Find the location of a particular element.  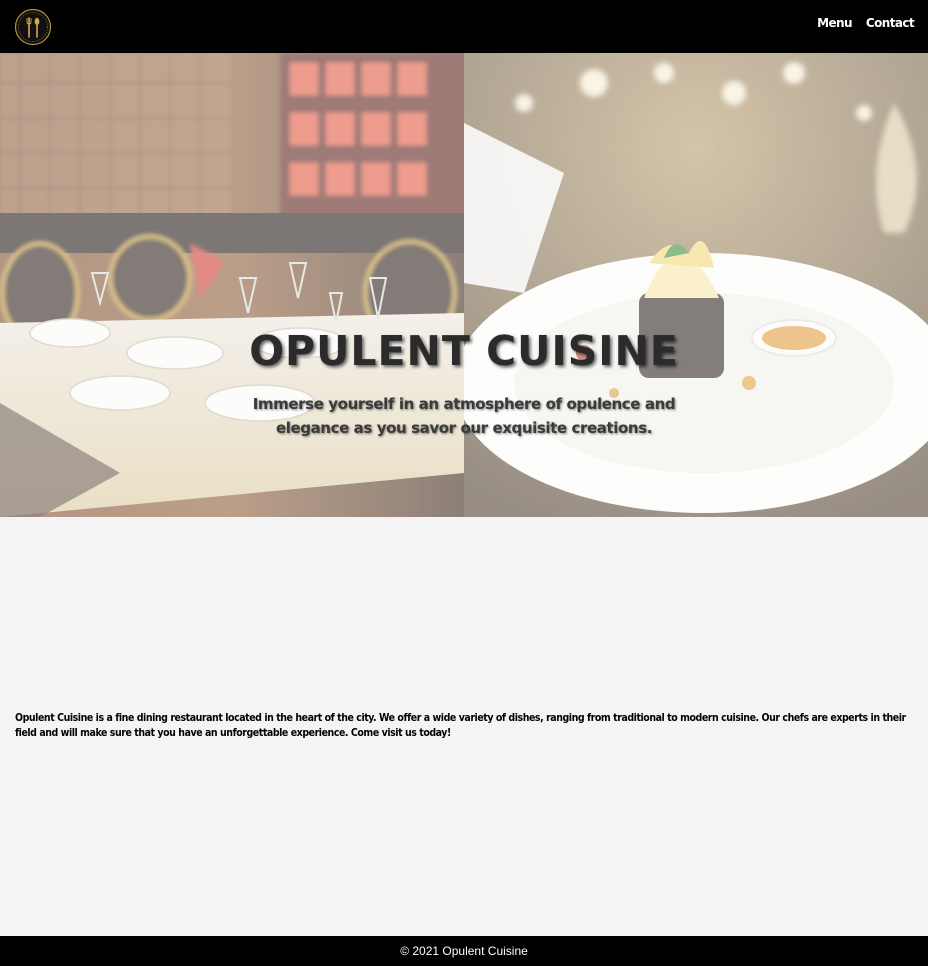

footer-copyright: © 2021 Opulent Cuisine is located at coordinates (464, 951).